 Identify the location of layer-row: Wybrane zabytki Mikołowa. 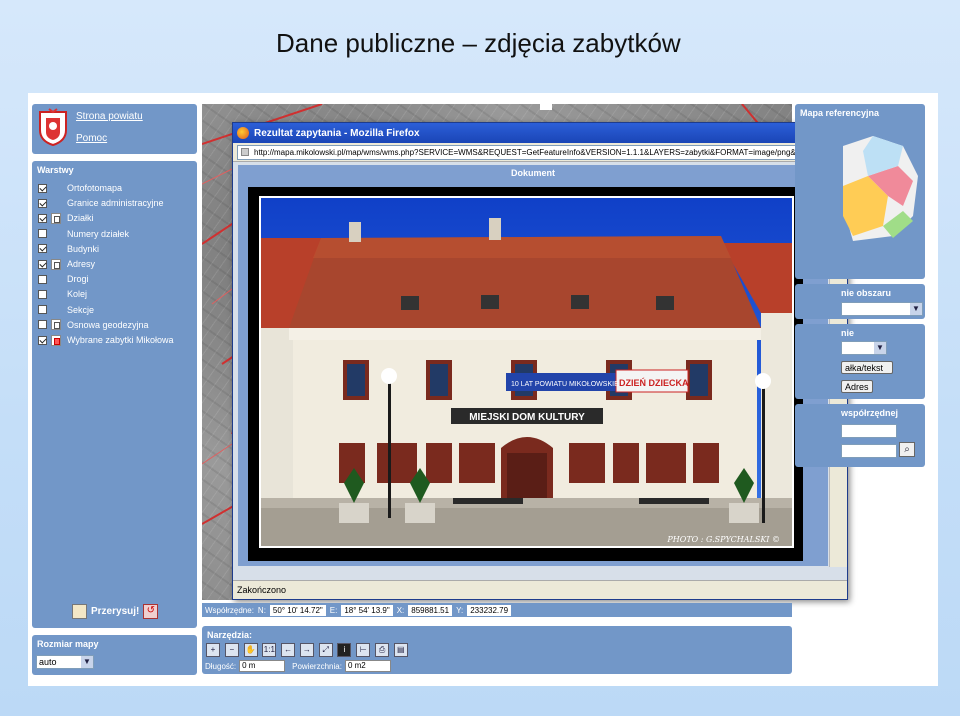
(105, 340).